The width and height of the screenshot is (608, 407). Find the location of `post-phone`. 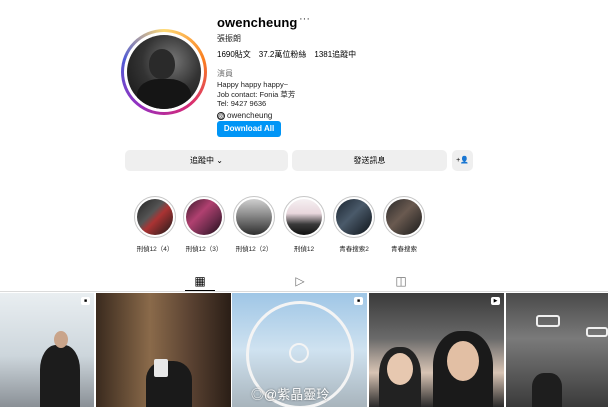

post-phone is located at coordinates (161, 368).